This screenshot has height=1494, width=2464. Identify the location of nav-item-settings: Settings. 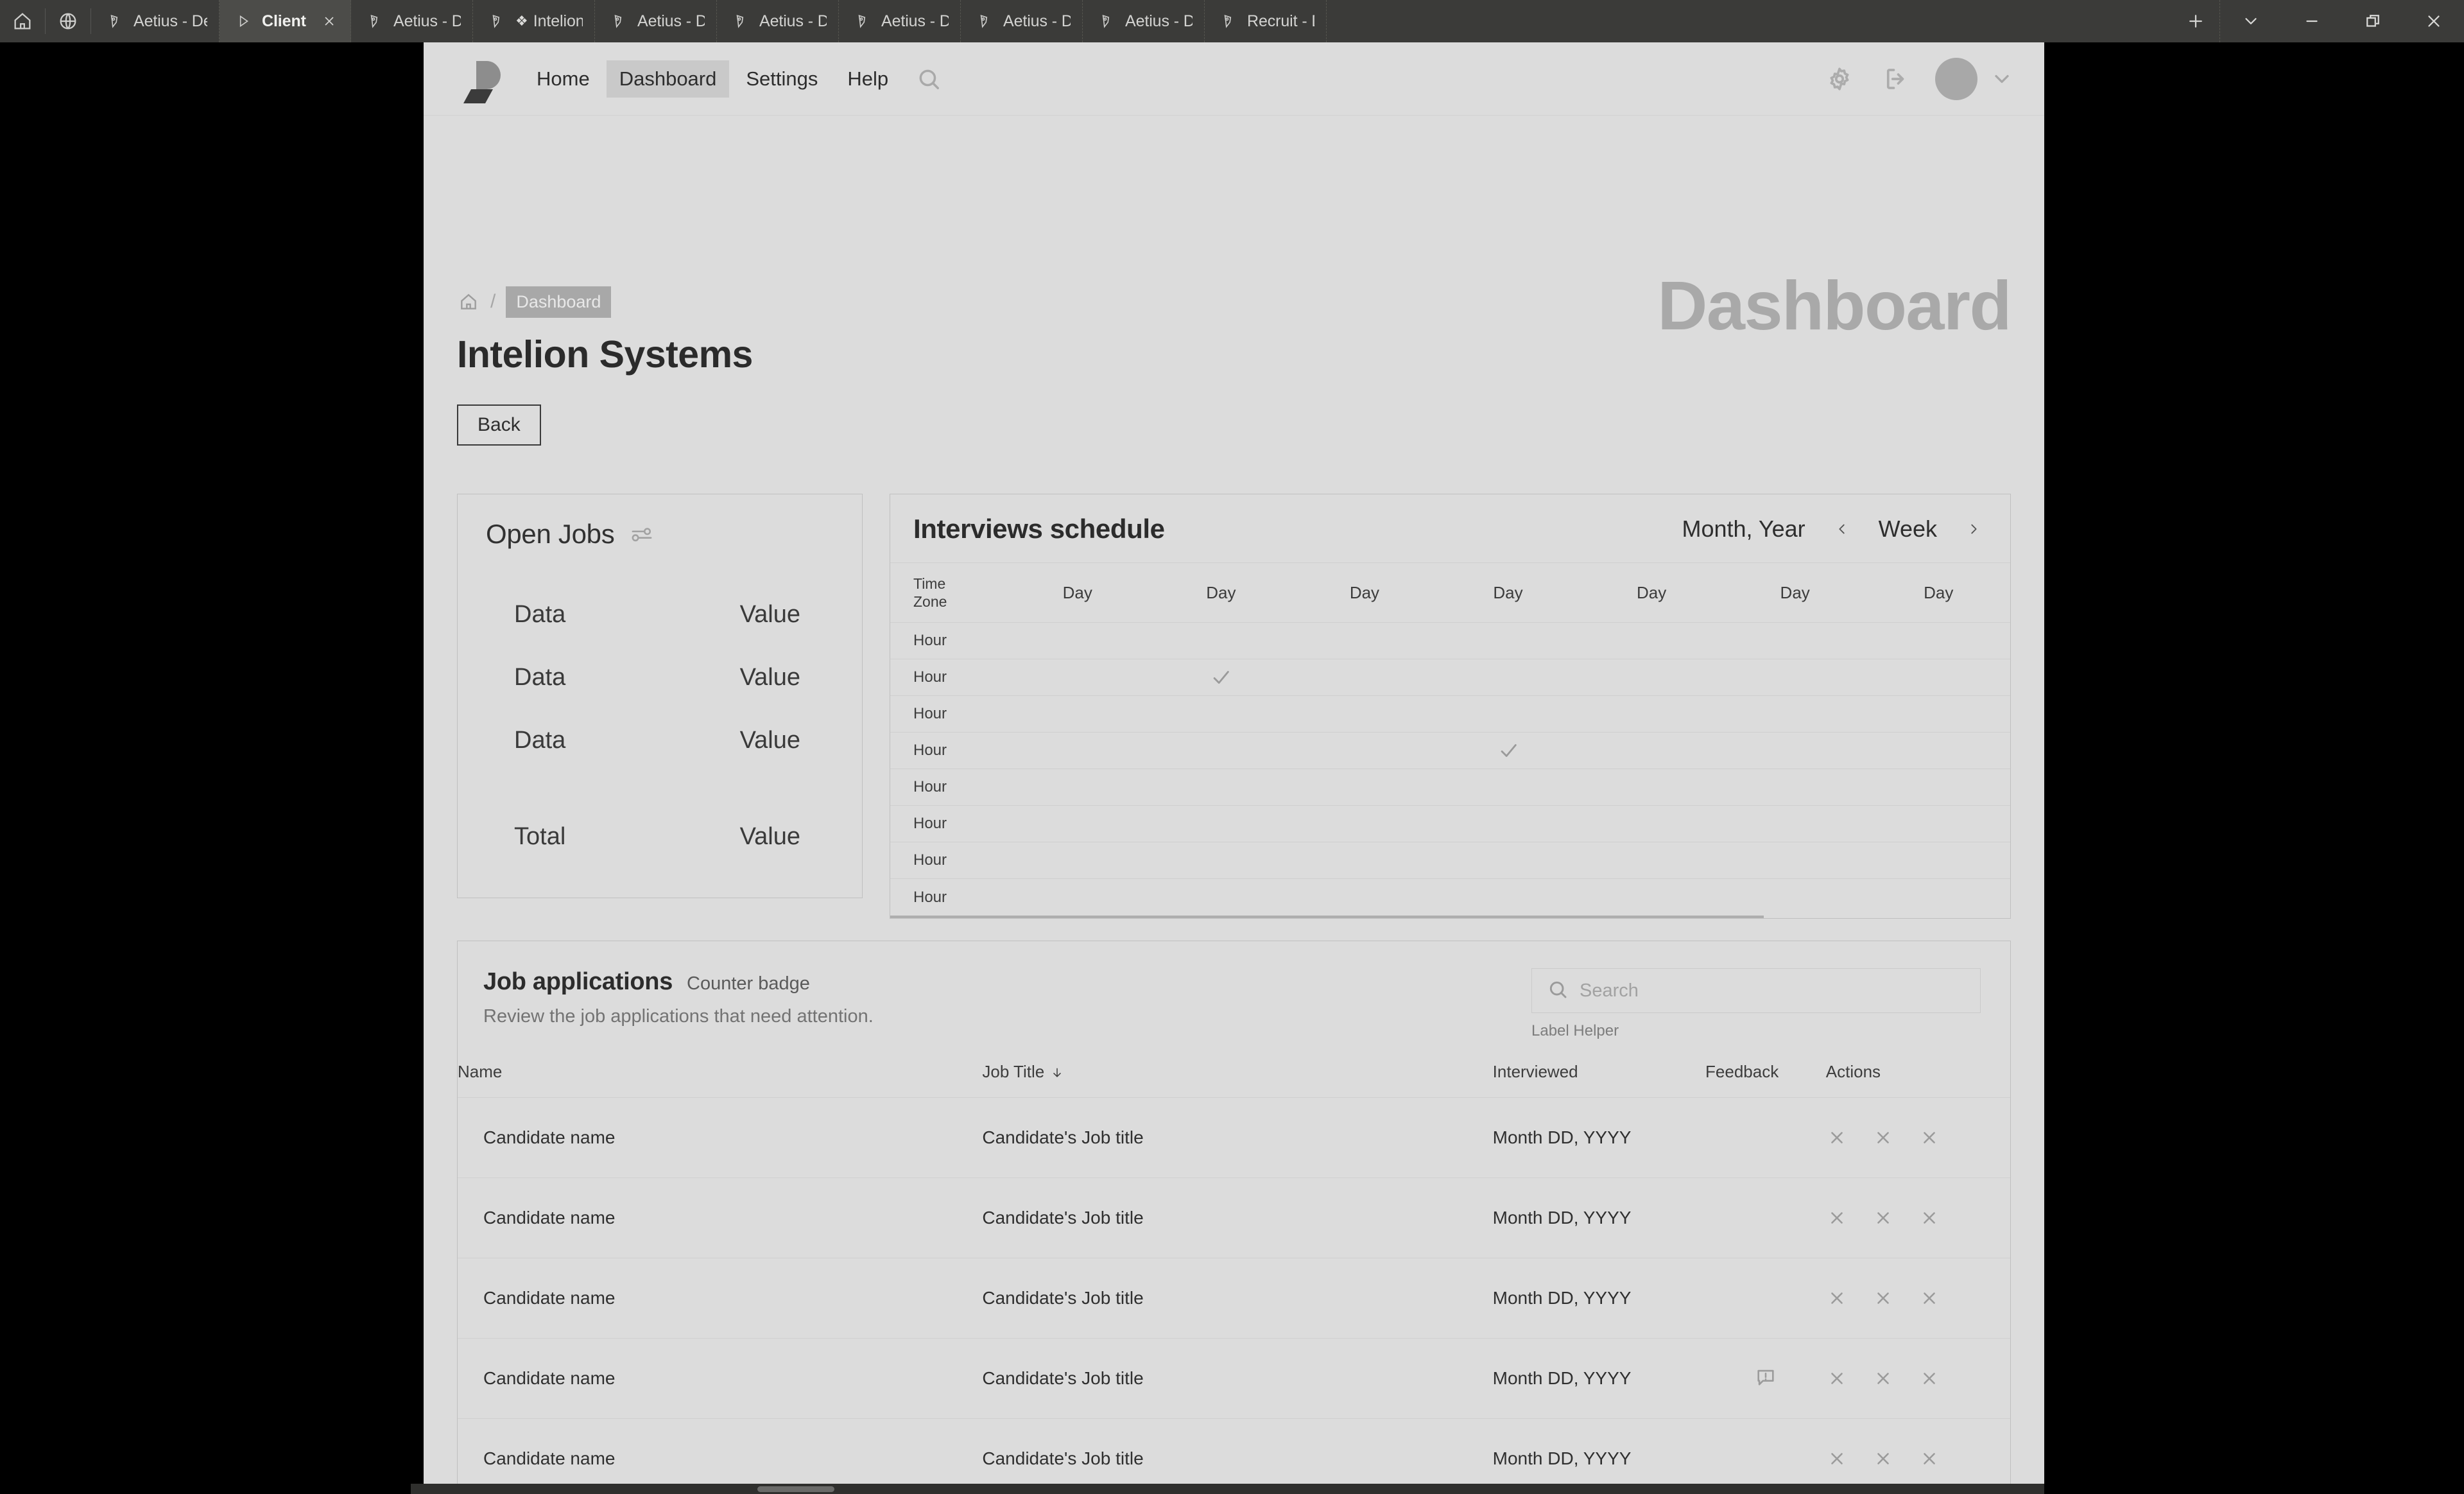
(782, 79).